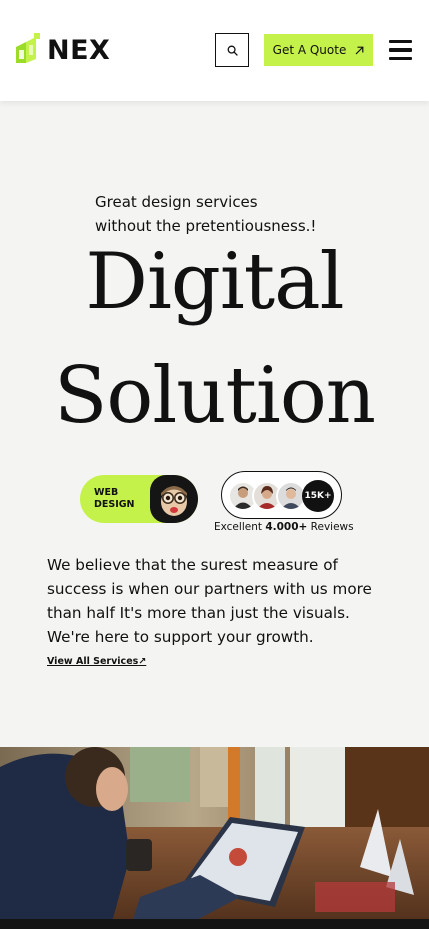  What do you see at coordinates (240, 527) in the screenshot?
I see `reviews-caption-prefix: Excellent` at bounding box center [240, 527].